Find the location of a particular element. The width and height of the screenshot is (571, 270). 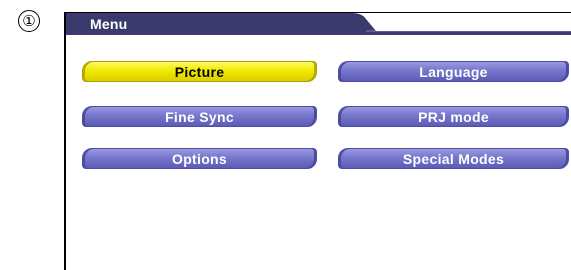

special-modes-button: Special Modes is located at coordinates (453, 158).